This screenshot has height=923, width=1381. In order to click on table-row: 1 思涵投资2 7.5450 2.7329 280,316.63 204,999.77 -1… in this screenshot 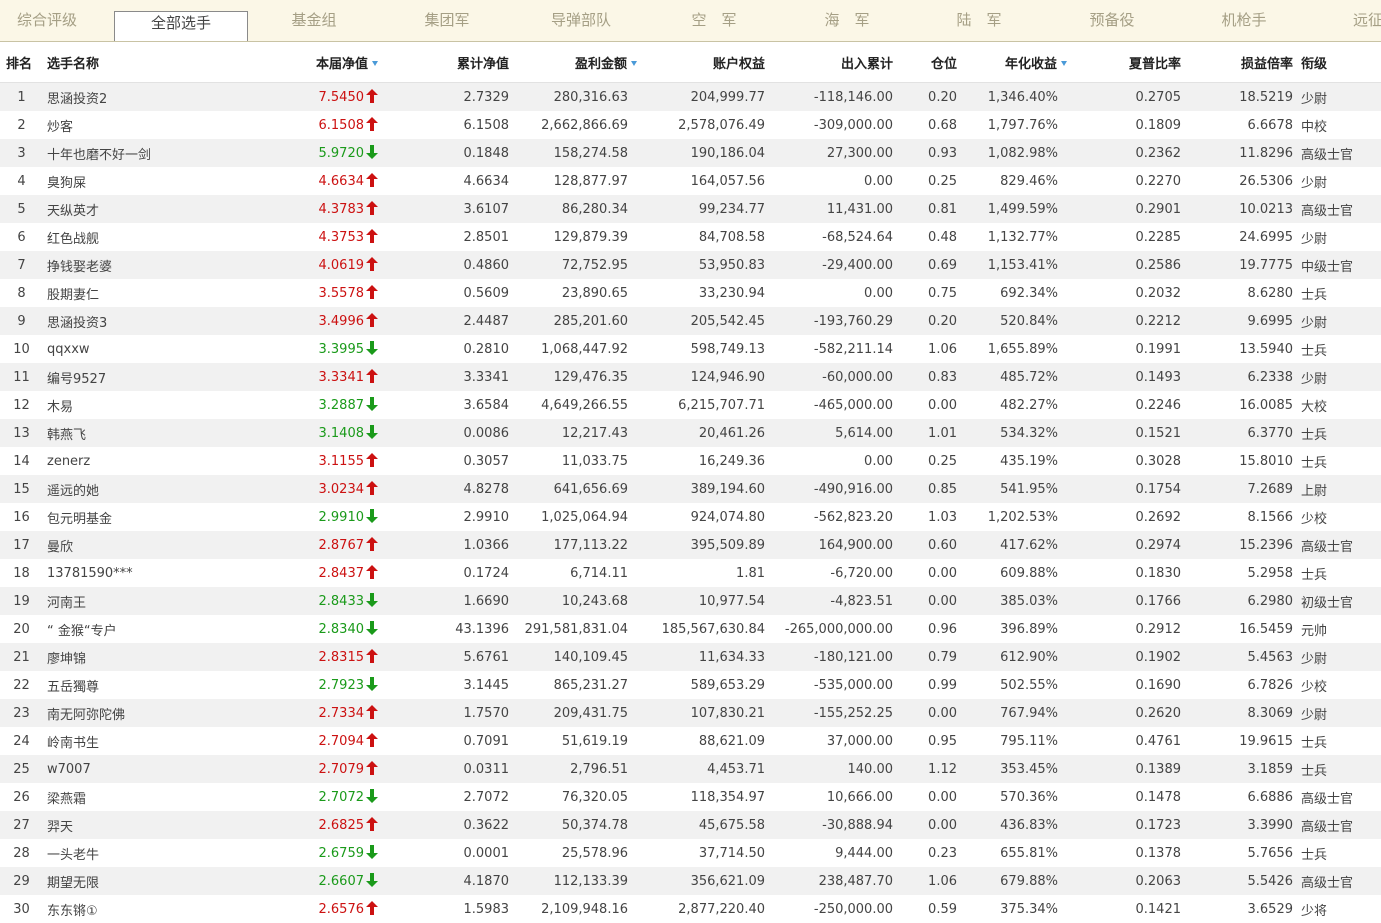, I will do `click(690, 96)`.